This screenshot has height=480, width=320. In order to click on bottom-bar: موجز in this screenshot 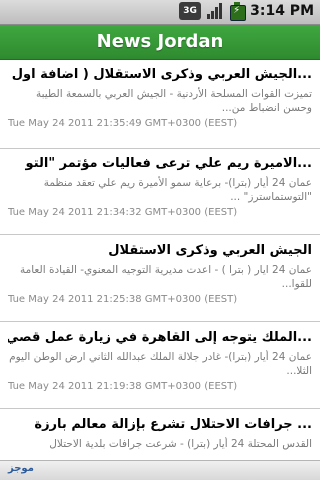, I will do `click(160, 470)`.